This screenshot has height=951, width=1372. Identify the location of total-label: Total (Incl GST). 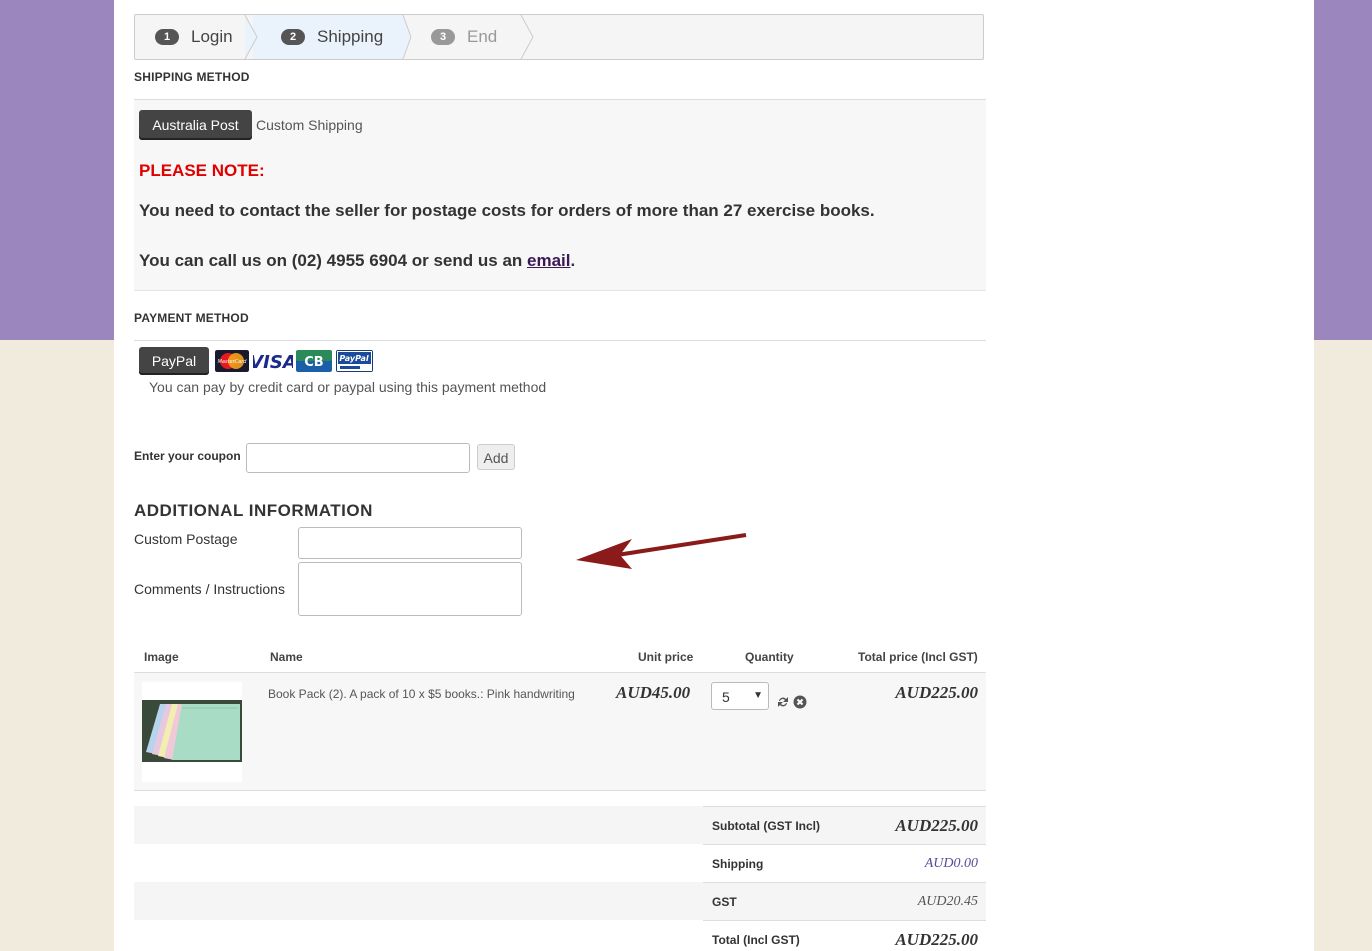
(756, 940).